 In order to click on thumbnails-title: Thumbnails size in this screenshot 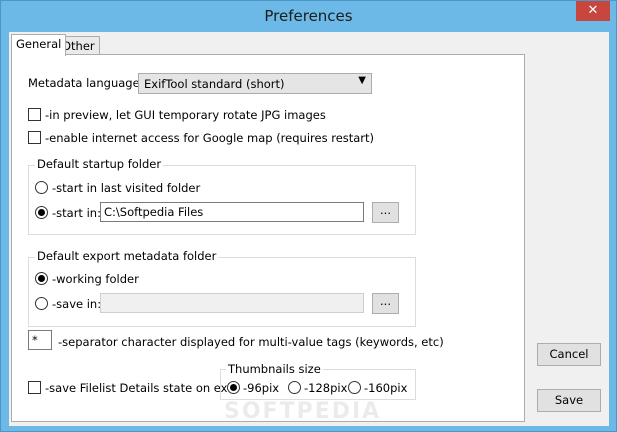, I will do `click(274, 369)`.